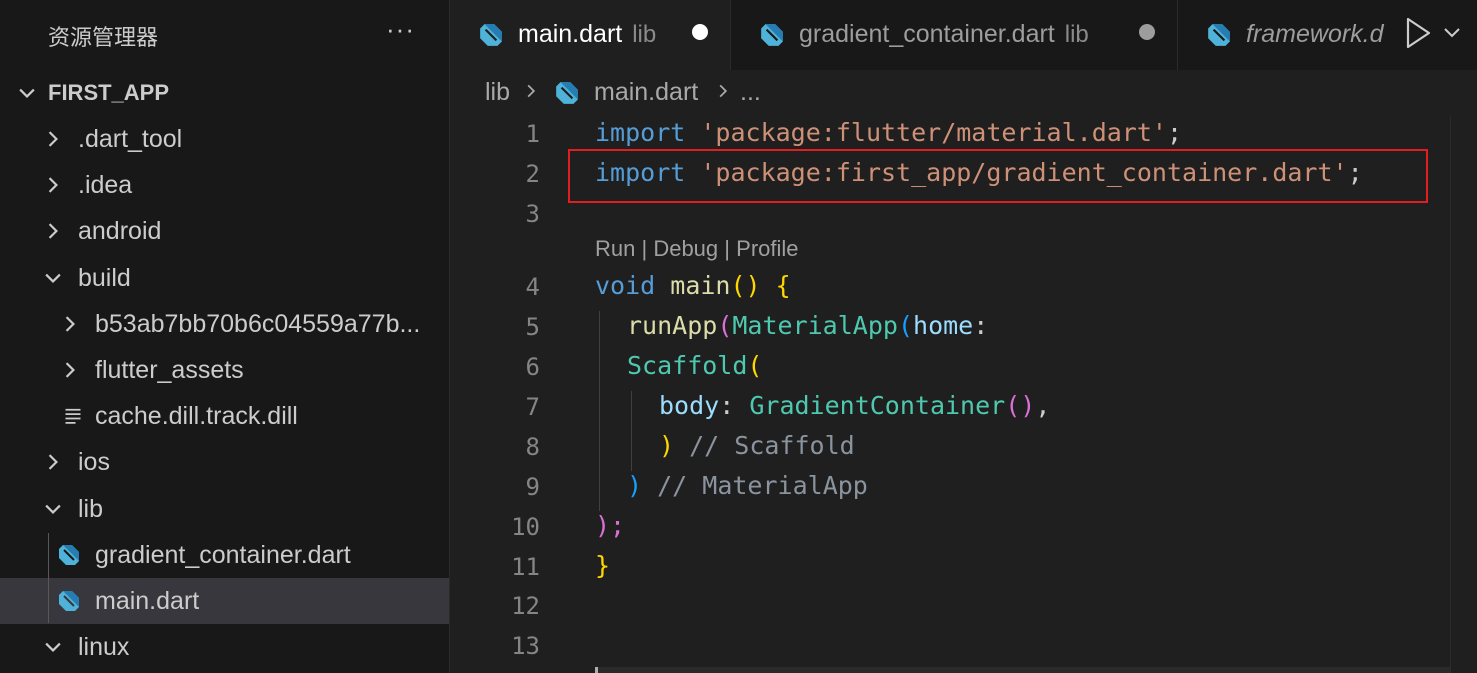 The width and height of the screenshot is (1477, 673). Describe the element at coordinates (685, 248) in the screenshot. I see `codelens-debug: Debug` at that location.